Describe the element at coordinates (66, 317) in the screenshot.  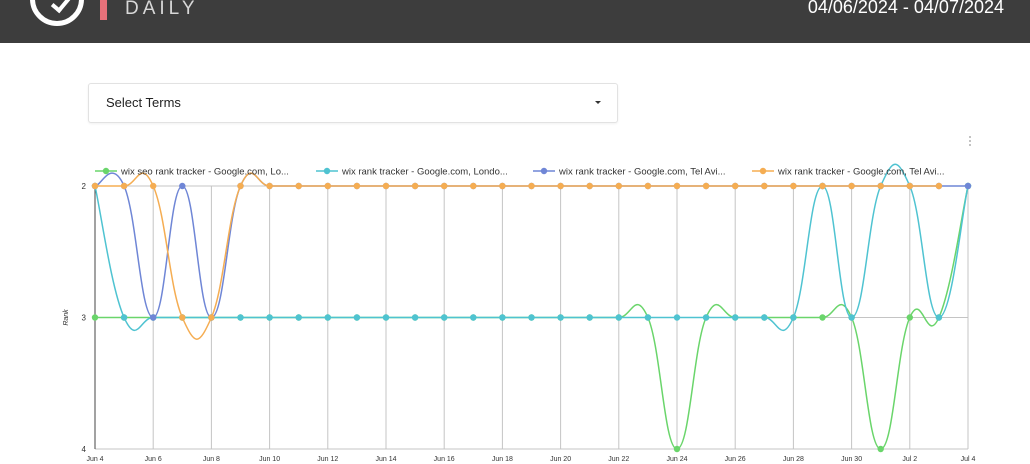
I see `y-axis-title: Rank` at that location.